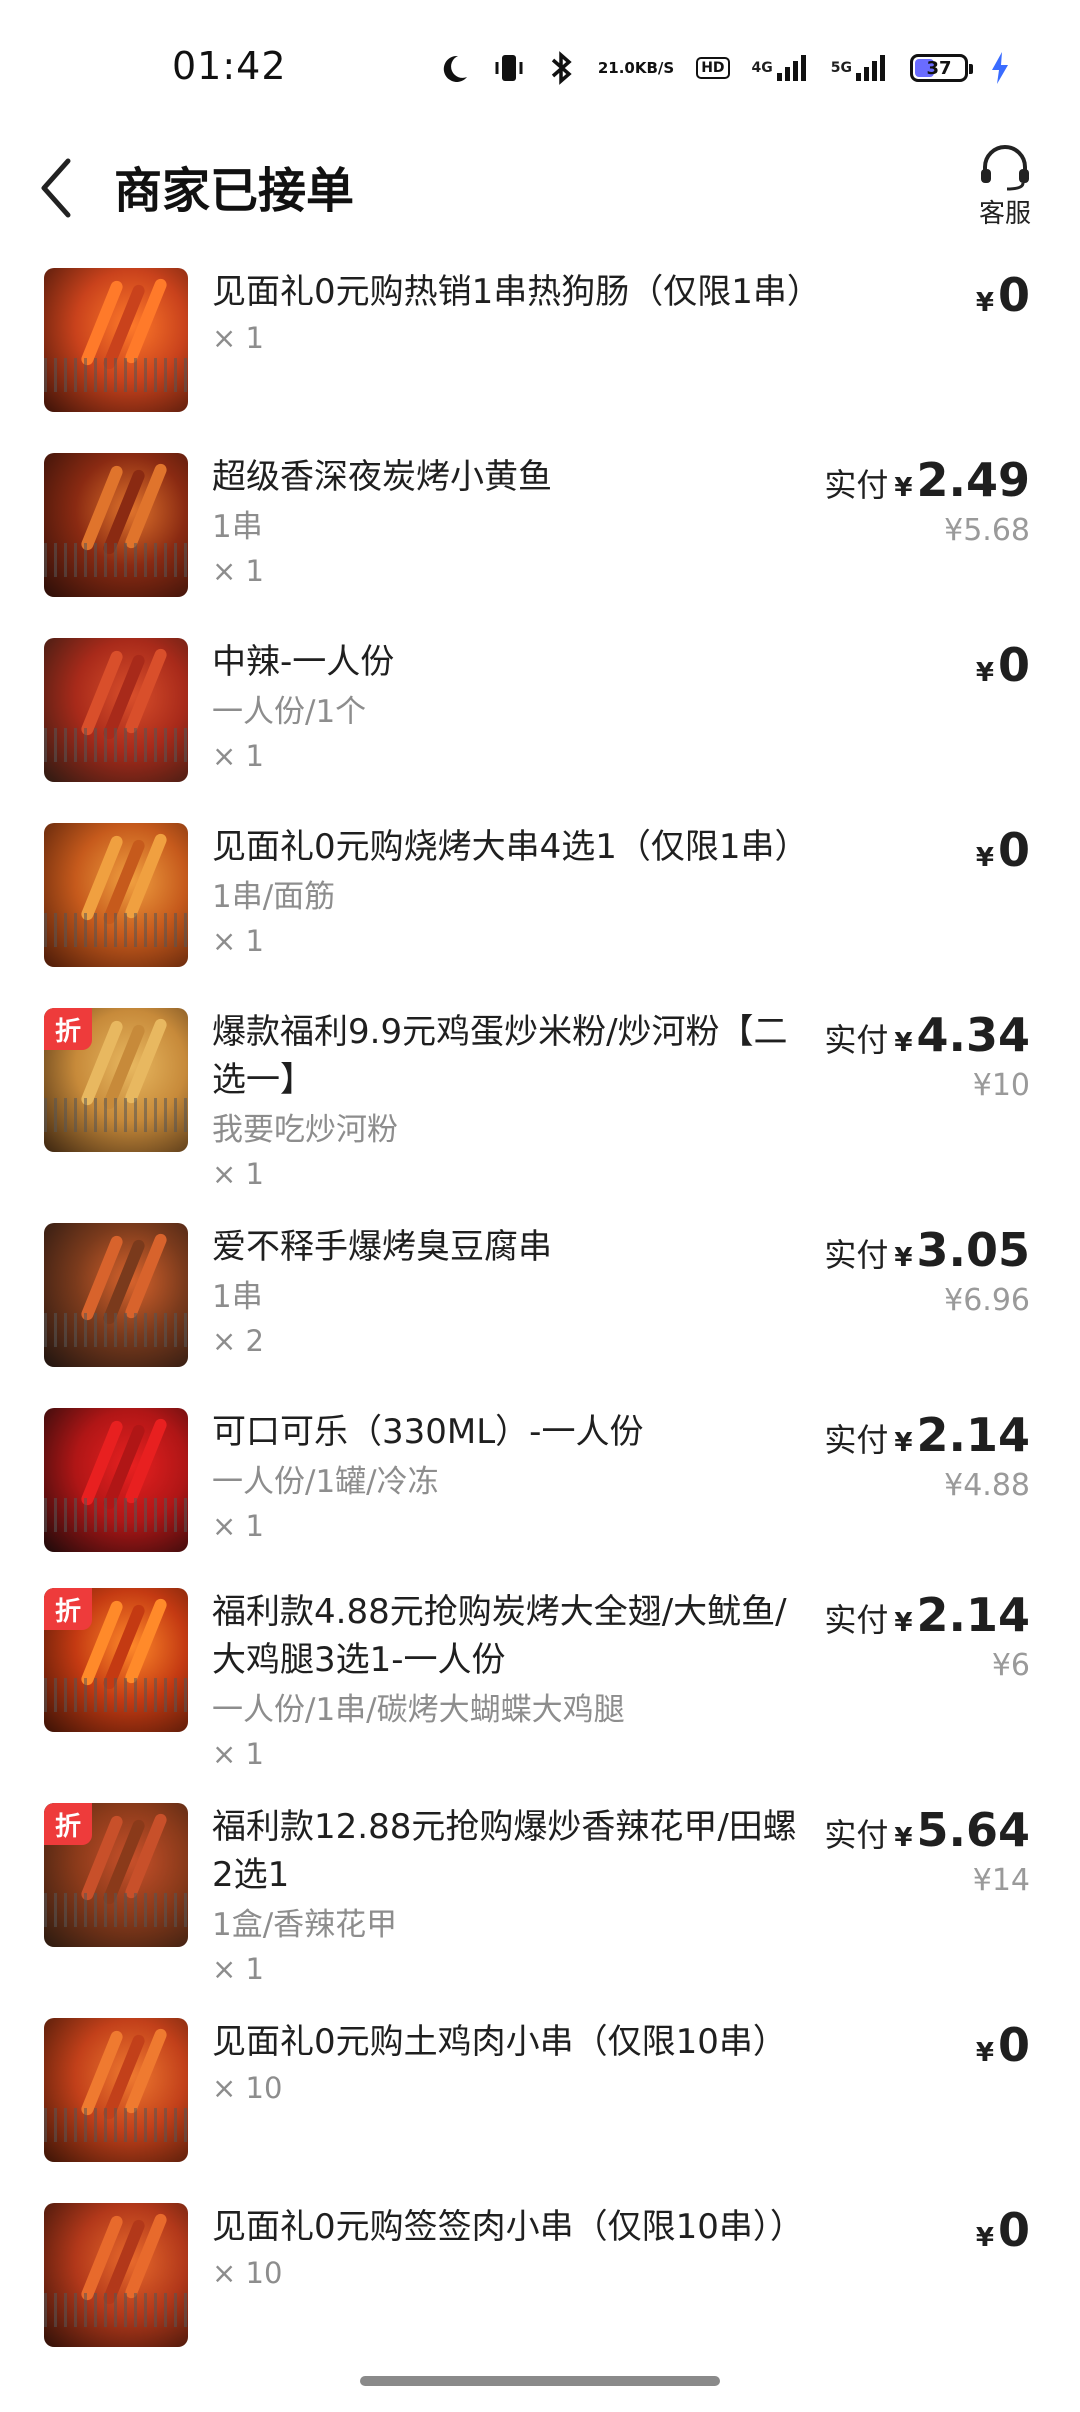 The width and height of the screenshot is (1080, 2412). Describe the element at coordinates (305, 1130) in the screenshot. I see `item-spec: 我要吃炒河粉` at that location.